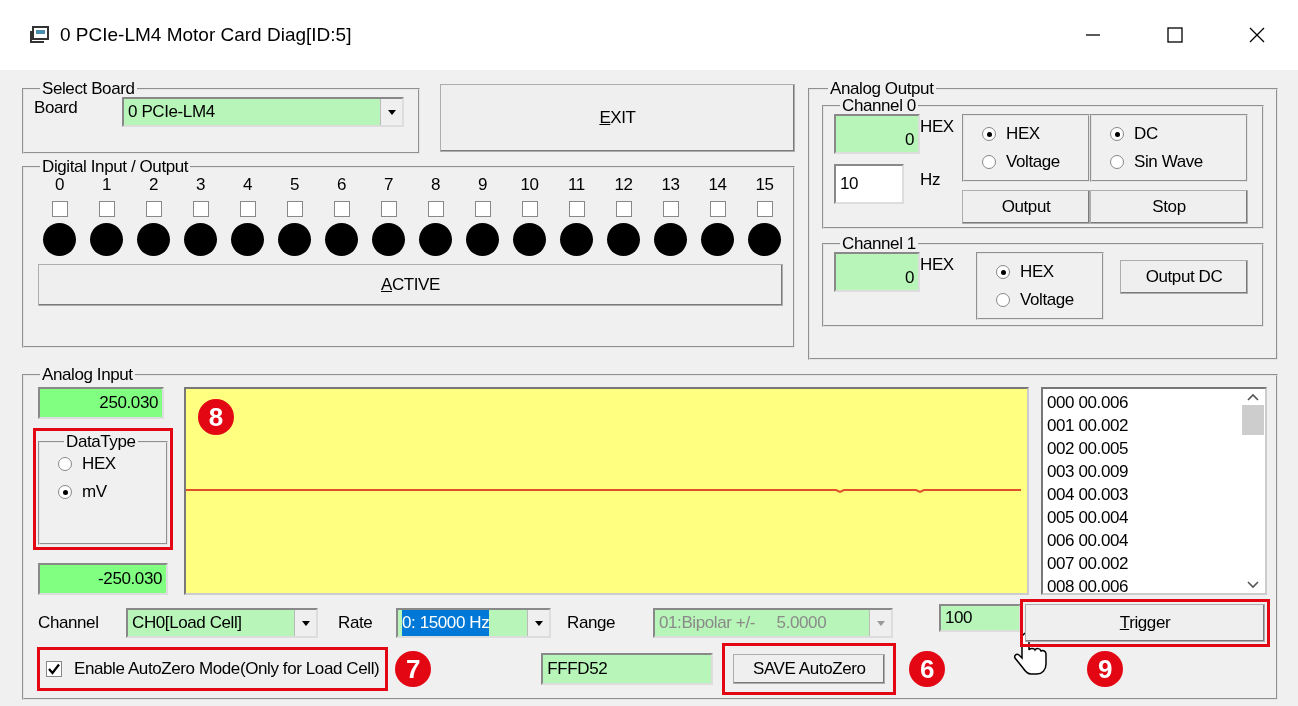 The width and height of the screenshot is (1298, 706). I want to click on bit-label: 14, so click(717, 185).